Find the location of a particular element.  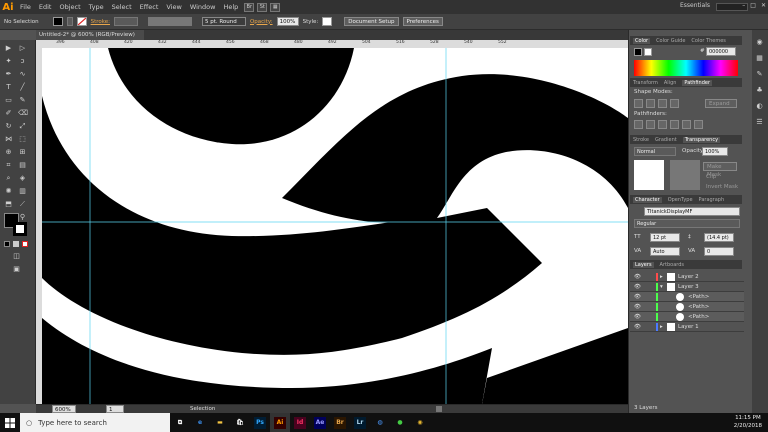

screen-mode-icon: ▣ is located at coordinates (16, 269).